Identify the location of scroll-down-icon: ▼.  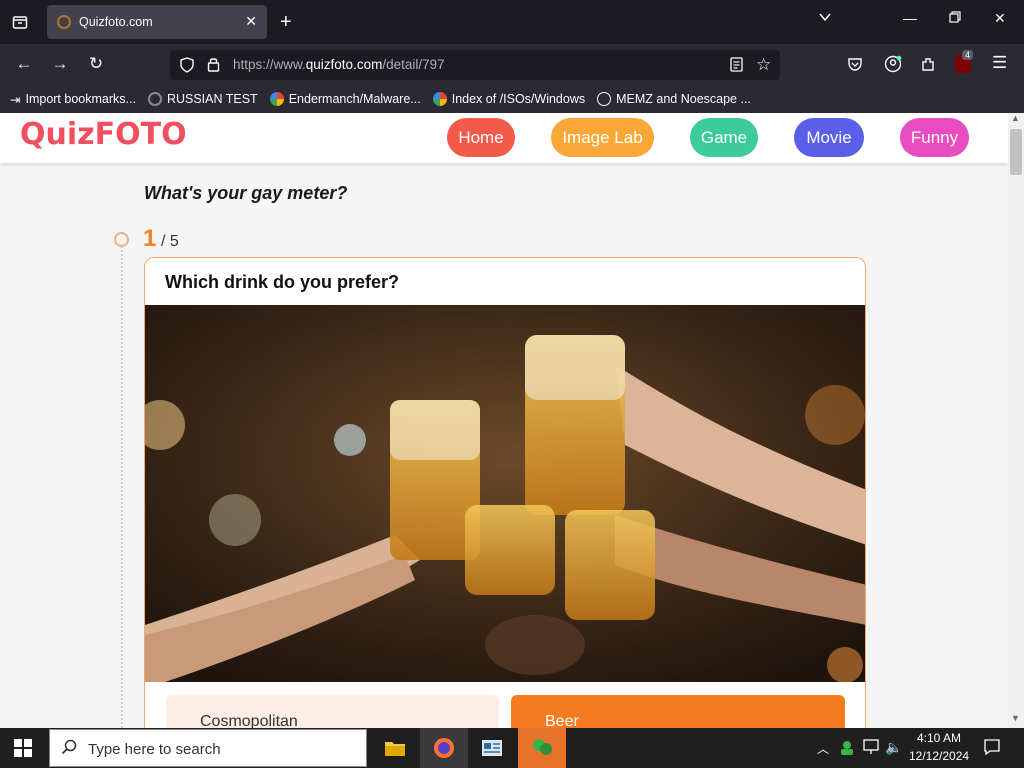
(1015, 718).